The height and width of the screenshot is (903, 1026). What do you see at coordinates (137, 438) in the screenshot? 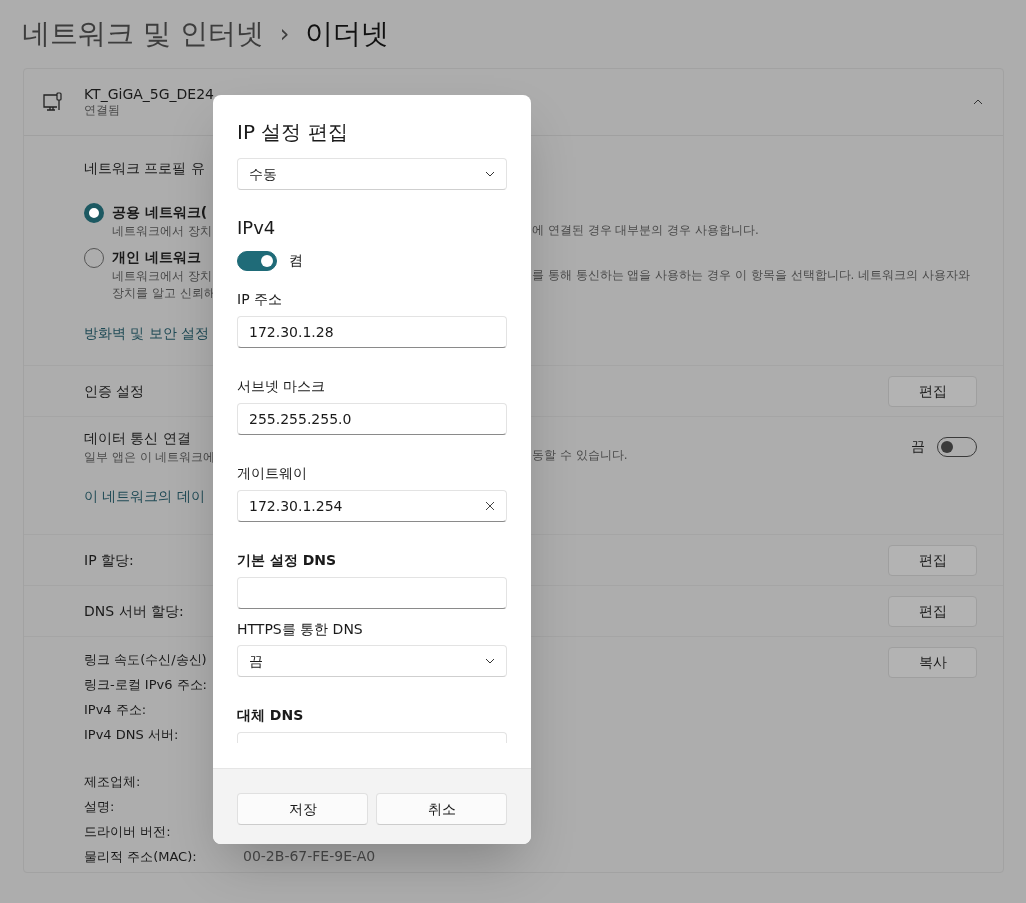
I see `setting-label: 데이터 통신 연결` at bounding box center [137, 438].